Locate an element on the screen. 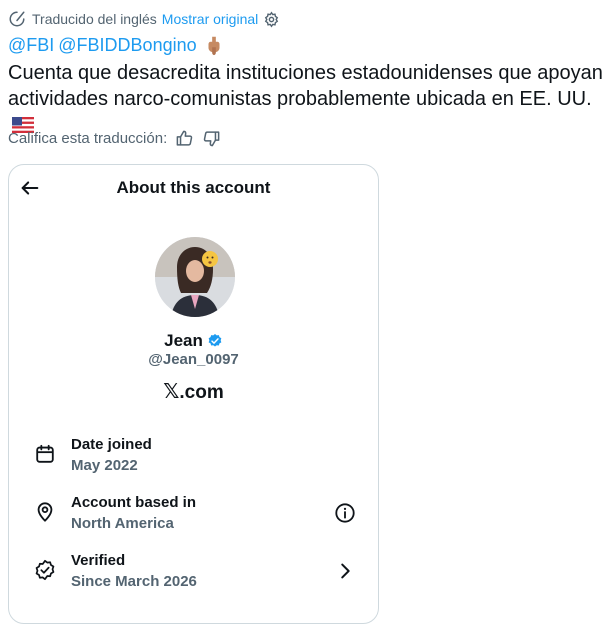  avatar is located at coordinates (195, 277).